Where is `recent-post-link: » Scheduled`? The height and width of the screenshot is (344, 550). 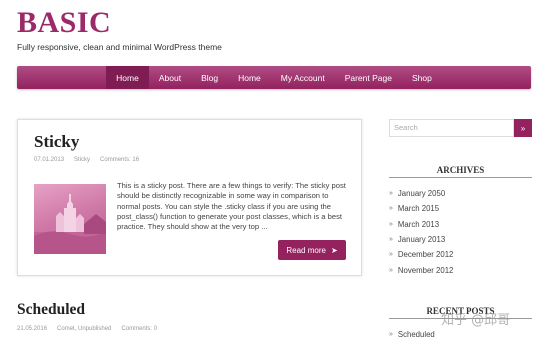 recent-post-link: » Scheduled is located at coordinates (460, 334).